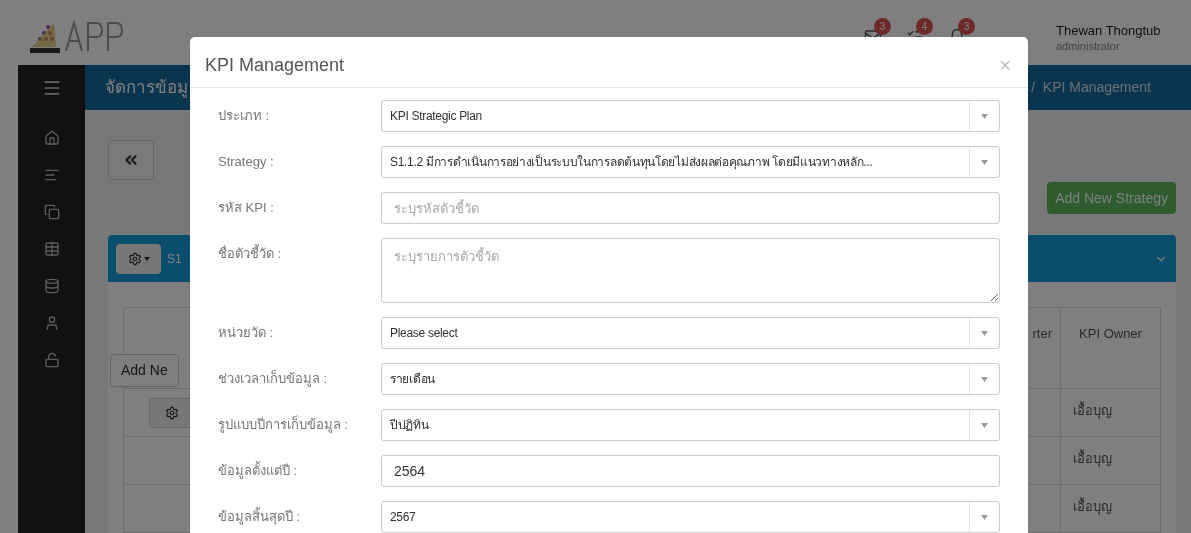  What do you see at coordinates (690, 379) in the screenshot?
I see `select-field: รายเดือน` at bounding box center [690, 379].